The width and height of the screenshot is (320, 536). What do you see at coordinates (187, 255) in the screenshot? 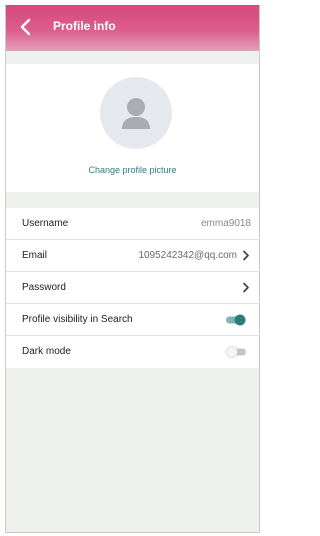
I see `email-value: 1095242342@qq.com` at bounding box center [187, 255].